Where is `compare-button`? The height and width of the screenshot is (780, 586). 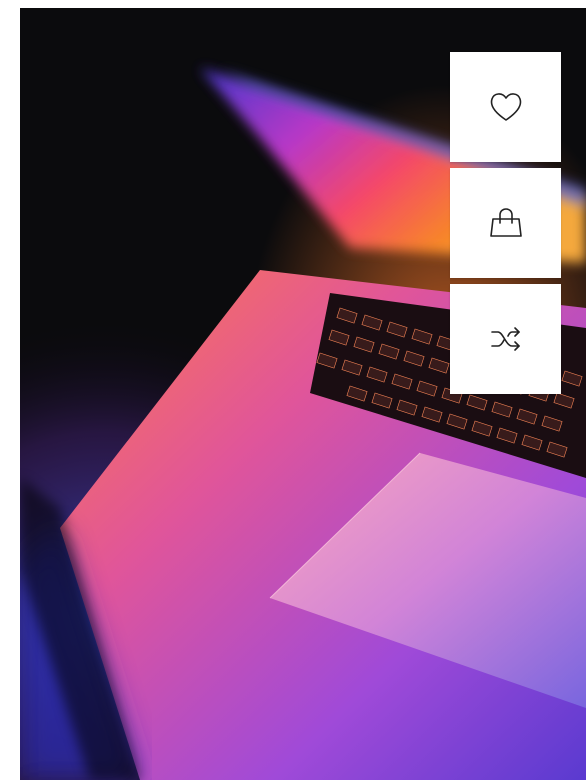
compare-button is located at coordinates (505, 339).